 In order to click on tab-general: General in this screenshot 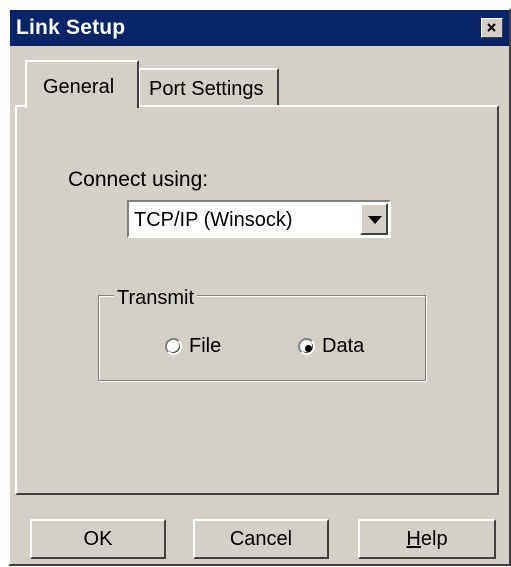, I will do `click(82, 84)`.